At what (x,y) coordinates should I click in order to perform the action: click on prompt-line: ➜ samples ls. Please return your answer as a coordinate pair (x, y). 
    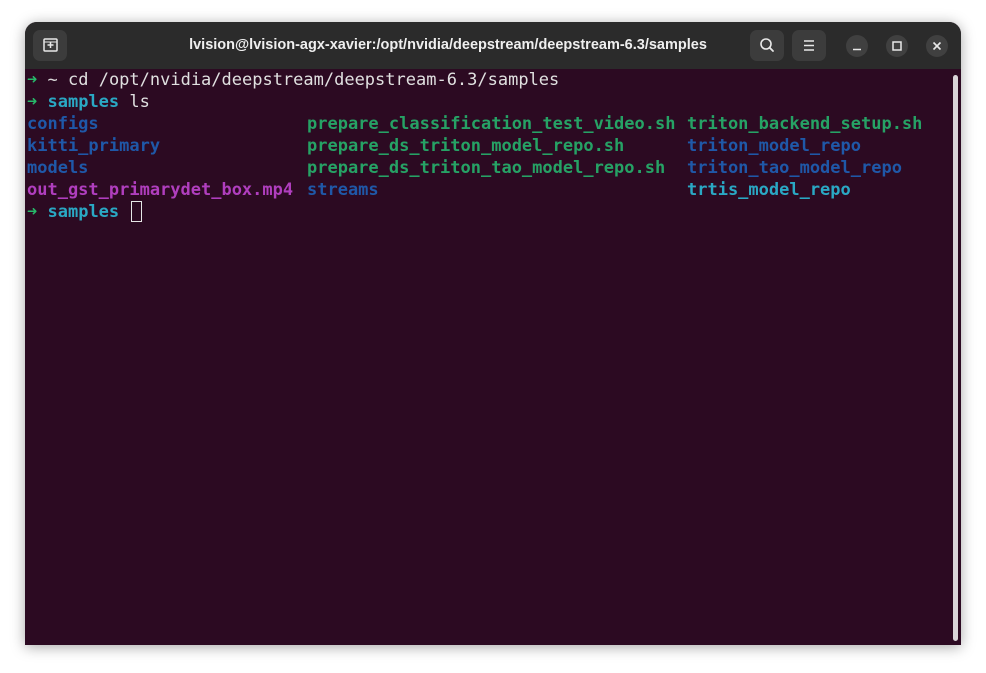
    Looking at the image, I should click on (88, 102).